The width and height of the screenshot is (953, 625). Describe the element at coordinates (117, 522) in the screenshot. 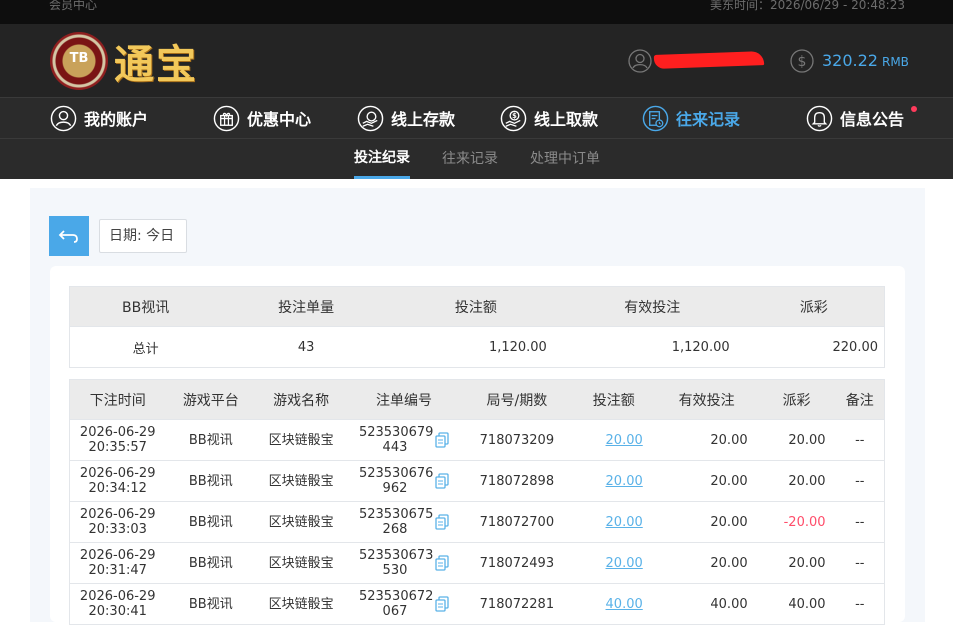

I see `bet-time: 2026-06-29 20:33:03` at that location.